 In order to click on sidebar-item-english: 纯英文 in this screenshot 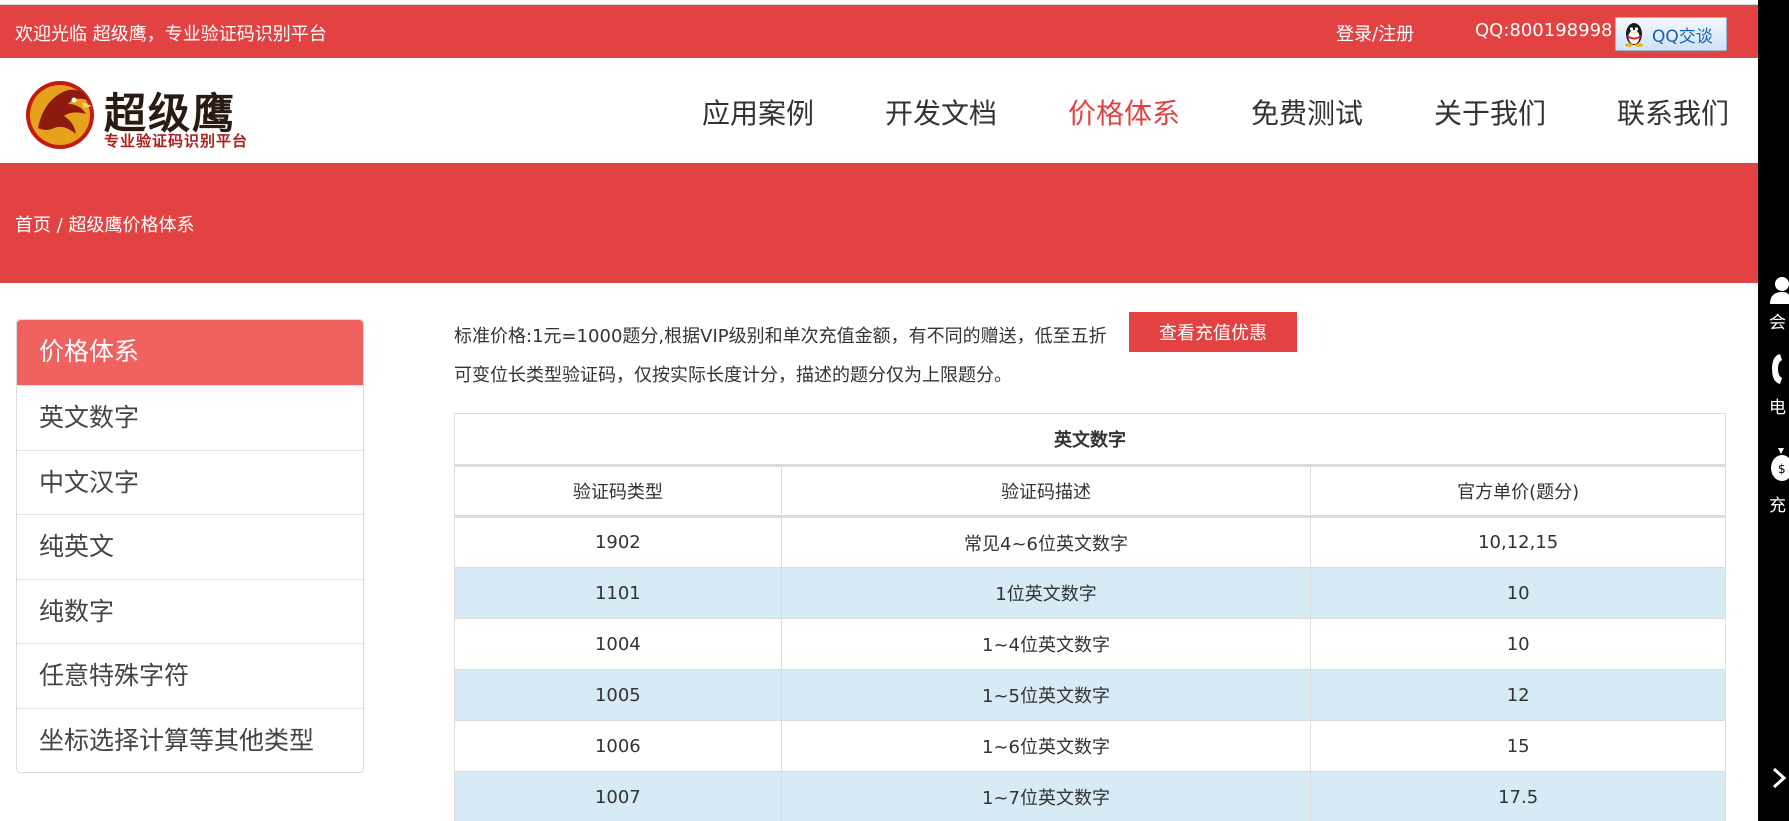, I will do `click(190, 546)`.